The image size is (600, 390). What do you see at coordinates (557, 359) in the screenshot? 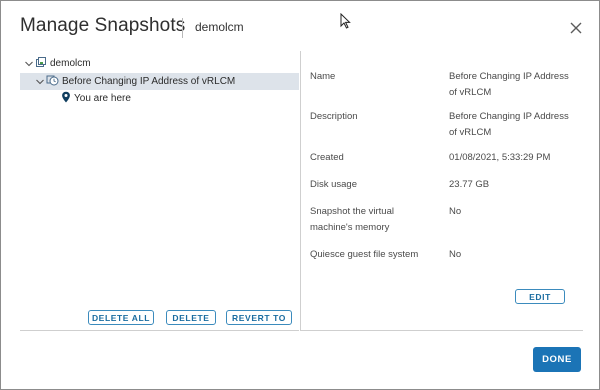
I see `done-button: DONE` at bounding box center [557, 359].